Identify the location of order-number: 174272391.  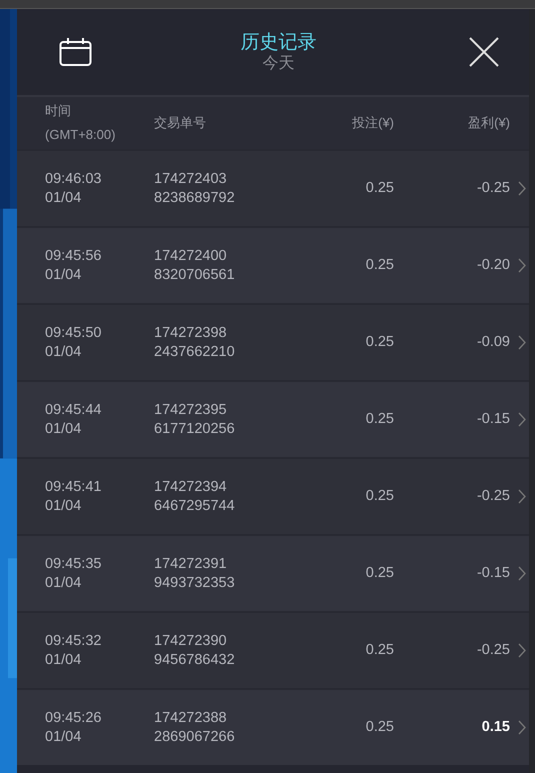
(191, 564).